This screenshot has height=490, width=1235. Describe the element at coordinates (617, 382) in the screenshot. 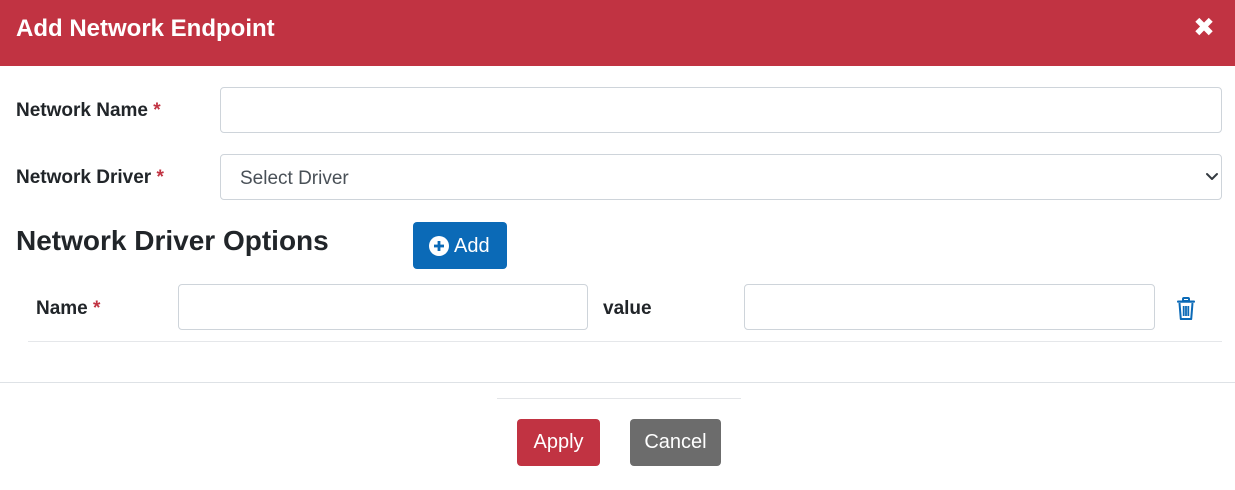

I see `footer-divider` at that location.